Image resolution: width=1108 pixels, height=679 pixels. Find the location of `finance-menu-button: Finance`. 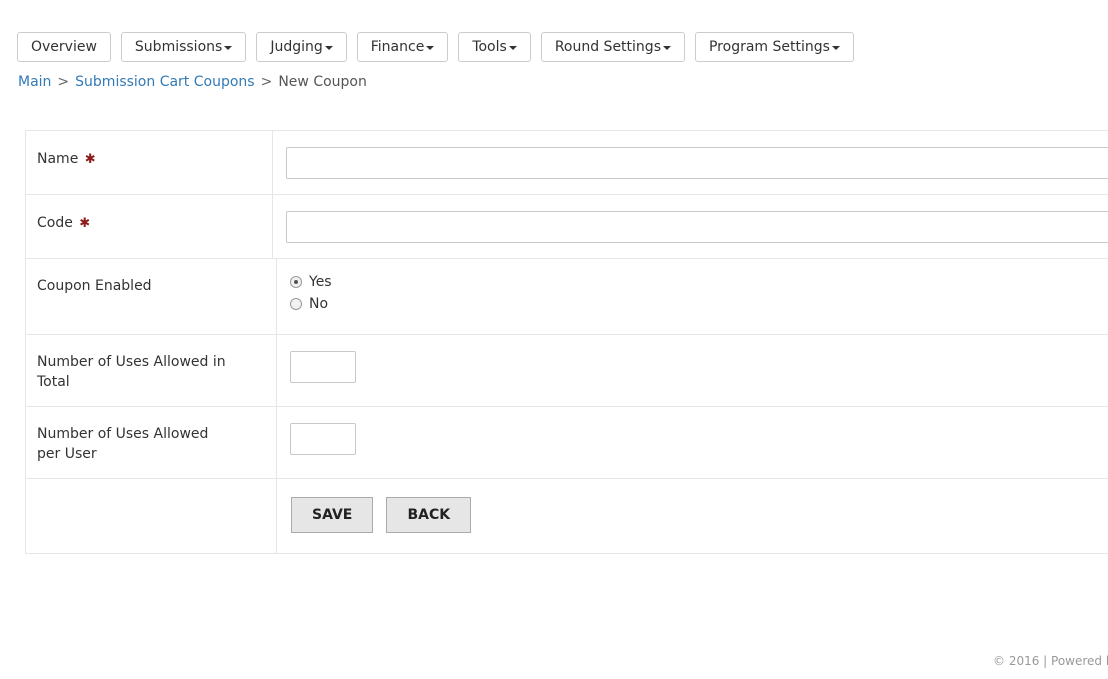

finance-menu-button: Finance is located at coordinates (402, 47).